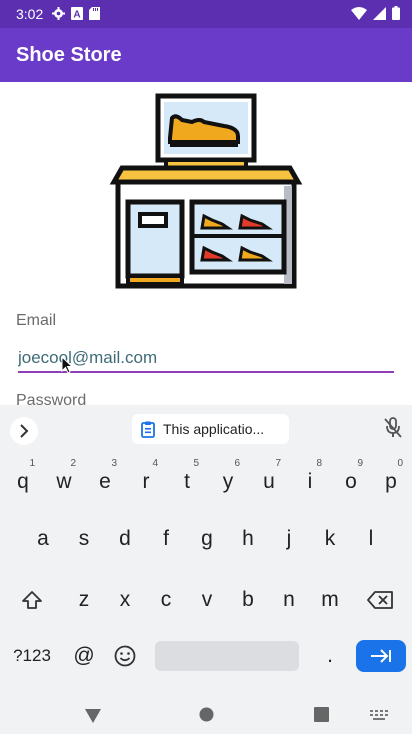  What do you see at coordinates (32, 463) in the screenshot?
I see `key-hint: 1` at bounding box center [32, 463].